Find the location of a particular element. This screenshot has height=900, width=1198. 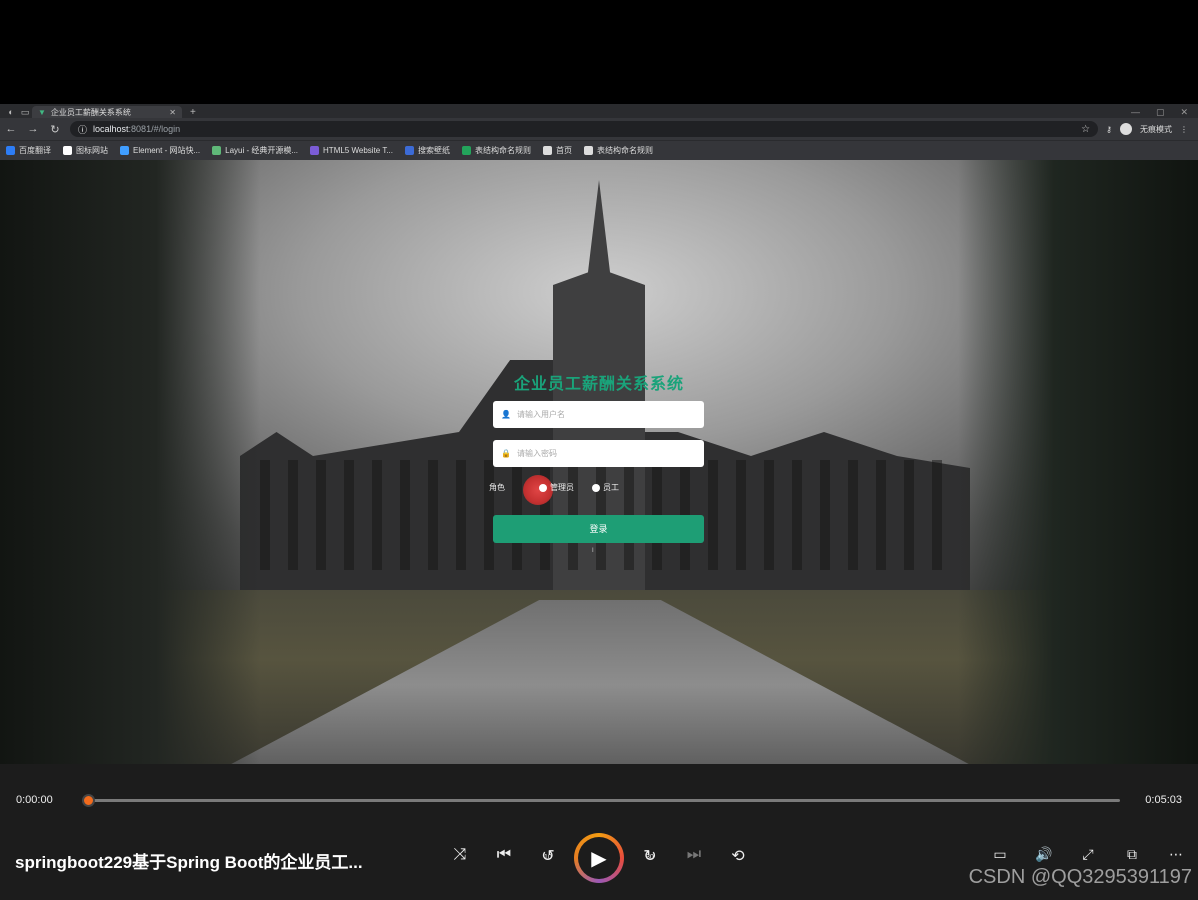

back-icon: ← is located at coordinates (11, 129).